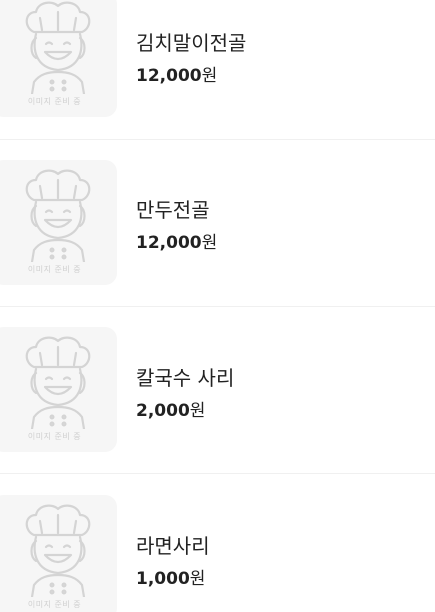 Image resolution: width=435 pixels, height=612 pixels. Describe the element at coordinates (173, 546) in the screenshot. I see `menu-item-name: 라면사리` at that location.